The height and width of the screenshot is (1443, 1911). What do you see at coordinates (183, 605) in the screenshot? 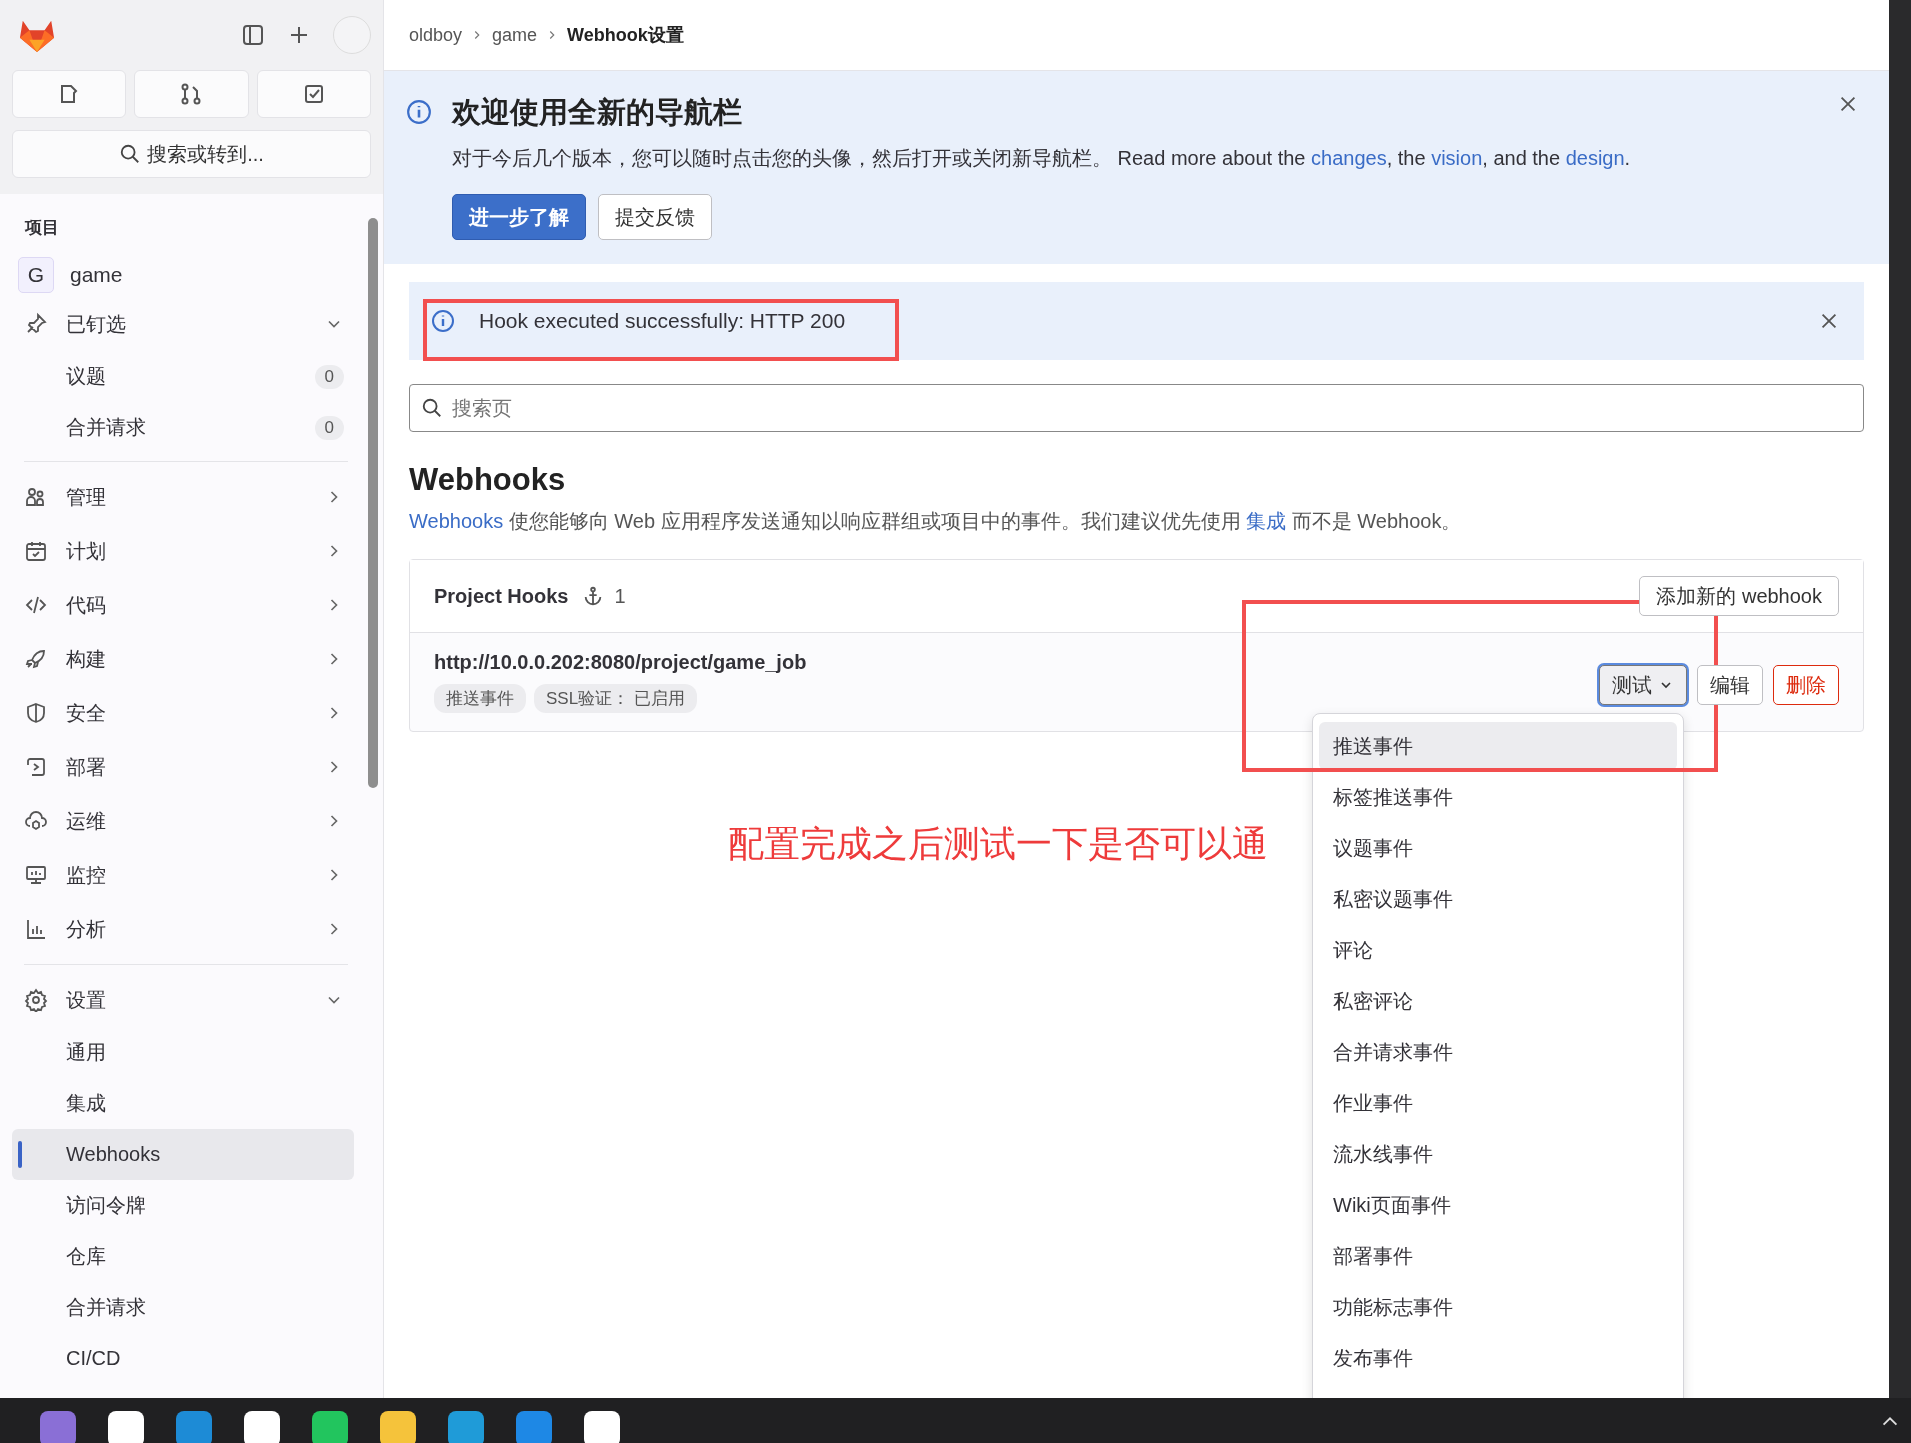
I see `nav-item: 代码` at bounding box center [183, 605].